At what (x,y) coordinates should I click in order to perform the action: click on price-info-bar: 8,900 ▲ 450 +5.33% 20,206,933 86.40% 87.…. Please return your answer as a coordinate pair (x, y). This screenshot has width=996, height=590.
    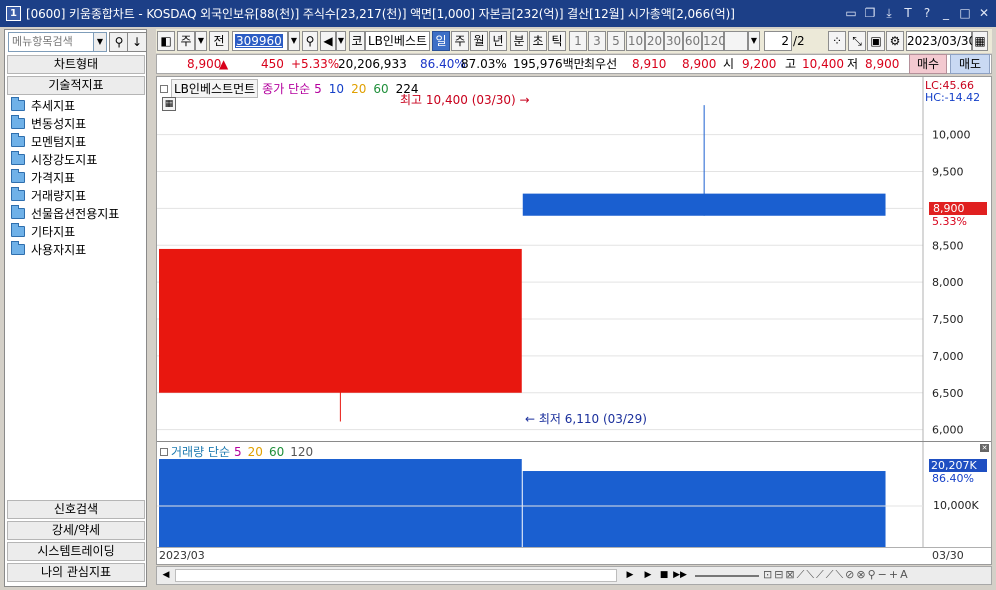
    Looking at the image, I should click on (574, 64).